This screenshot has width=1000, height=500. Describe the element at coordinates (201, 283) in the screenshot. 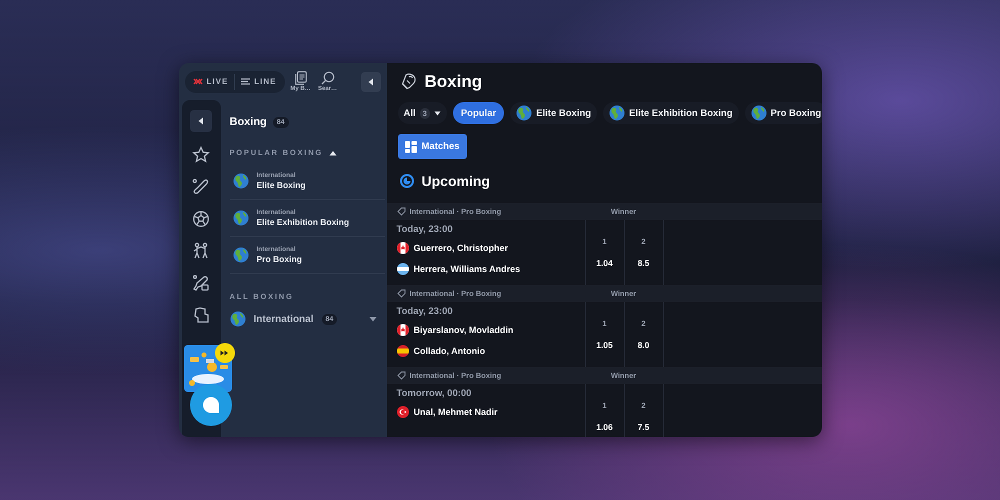

I see `racket-icon` at that location.